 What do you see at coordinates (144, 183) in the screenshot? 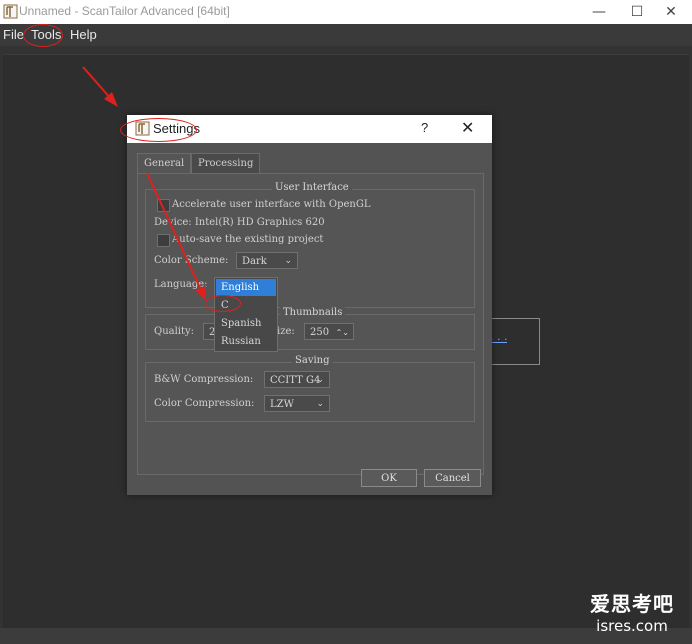
I see `annotation-arrows` at bounding box center [144, 183].